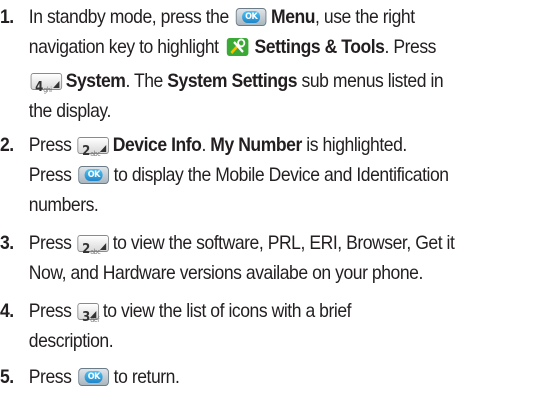 The height and width of the screenshot is (400, 540). Describe the element at coordinates (256, 145) in the screenshot. I see `my-number-term: My Number` at that location.